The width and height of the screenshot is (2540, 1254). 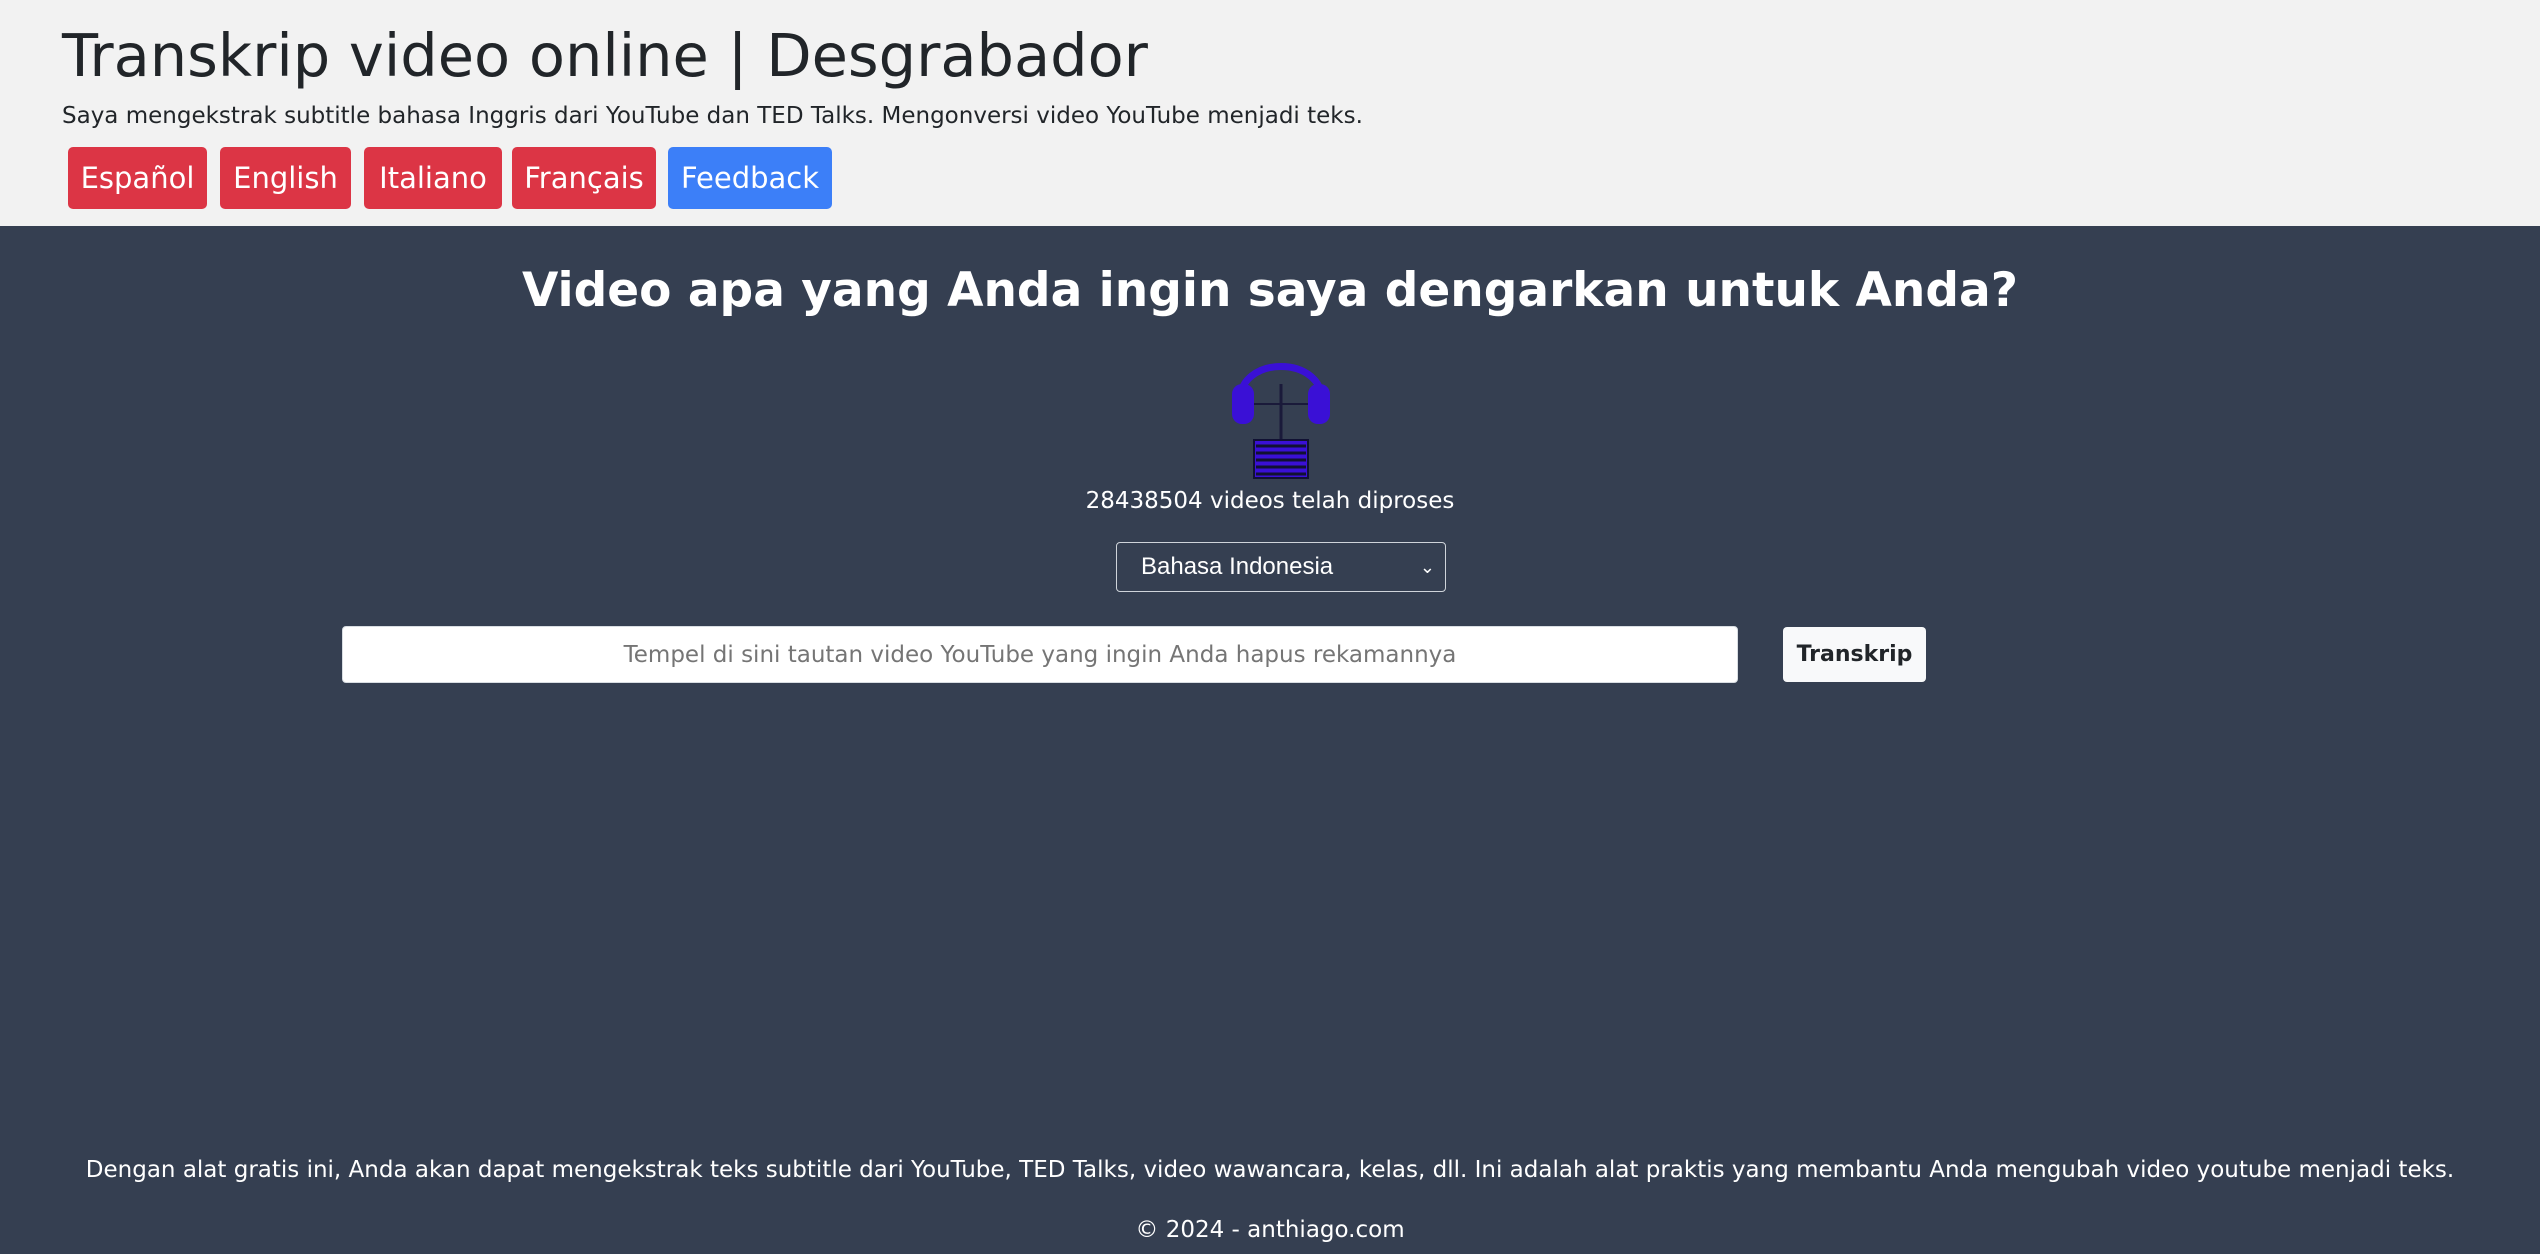 What do you see at coordinates (605, 55) in the screenshot?
I see `page-title: Transkrip video online | Desgrabador` at bounding box center [605, 55].